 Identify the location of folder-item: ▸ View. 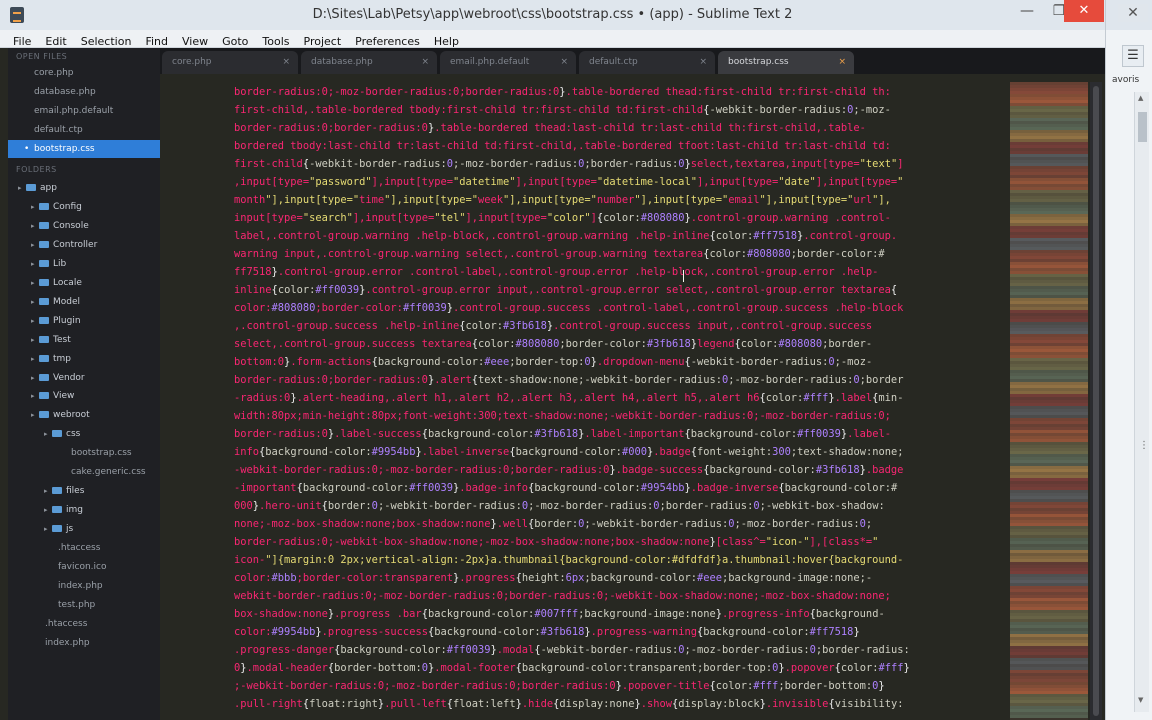
(84, 396).